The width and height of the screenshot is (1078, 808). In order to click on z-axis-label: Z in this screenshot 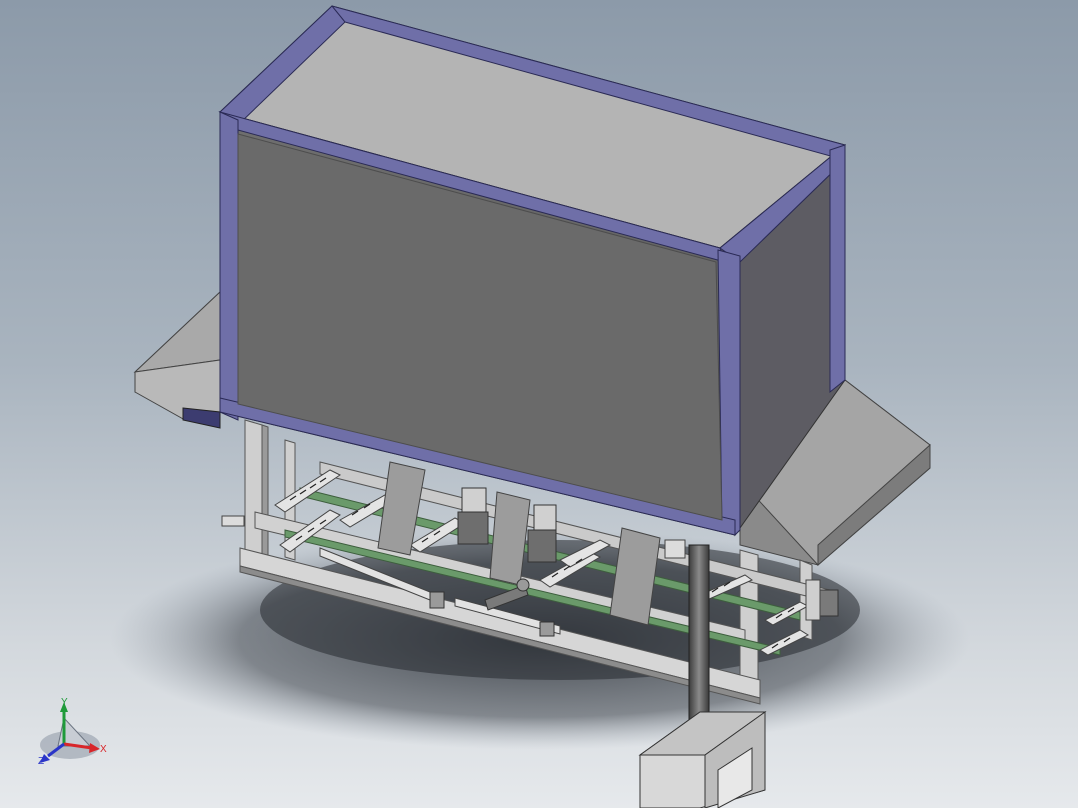, I will do `click(41, 761)`.